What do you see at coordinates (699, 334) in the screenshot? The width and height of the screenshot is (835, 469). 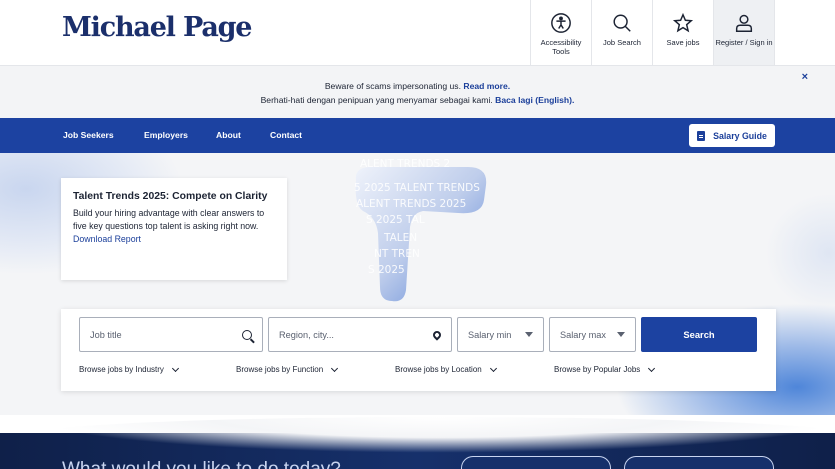 I see `search-button: Search` at bounding box center [699, 334].